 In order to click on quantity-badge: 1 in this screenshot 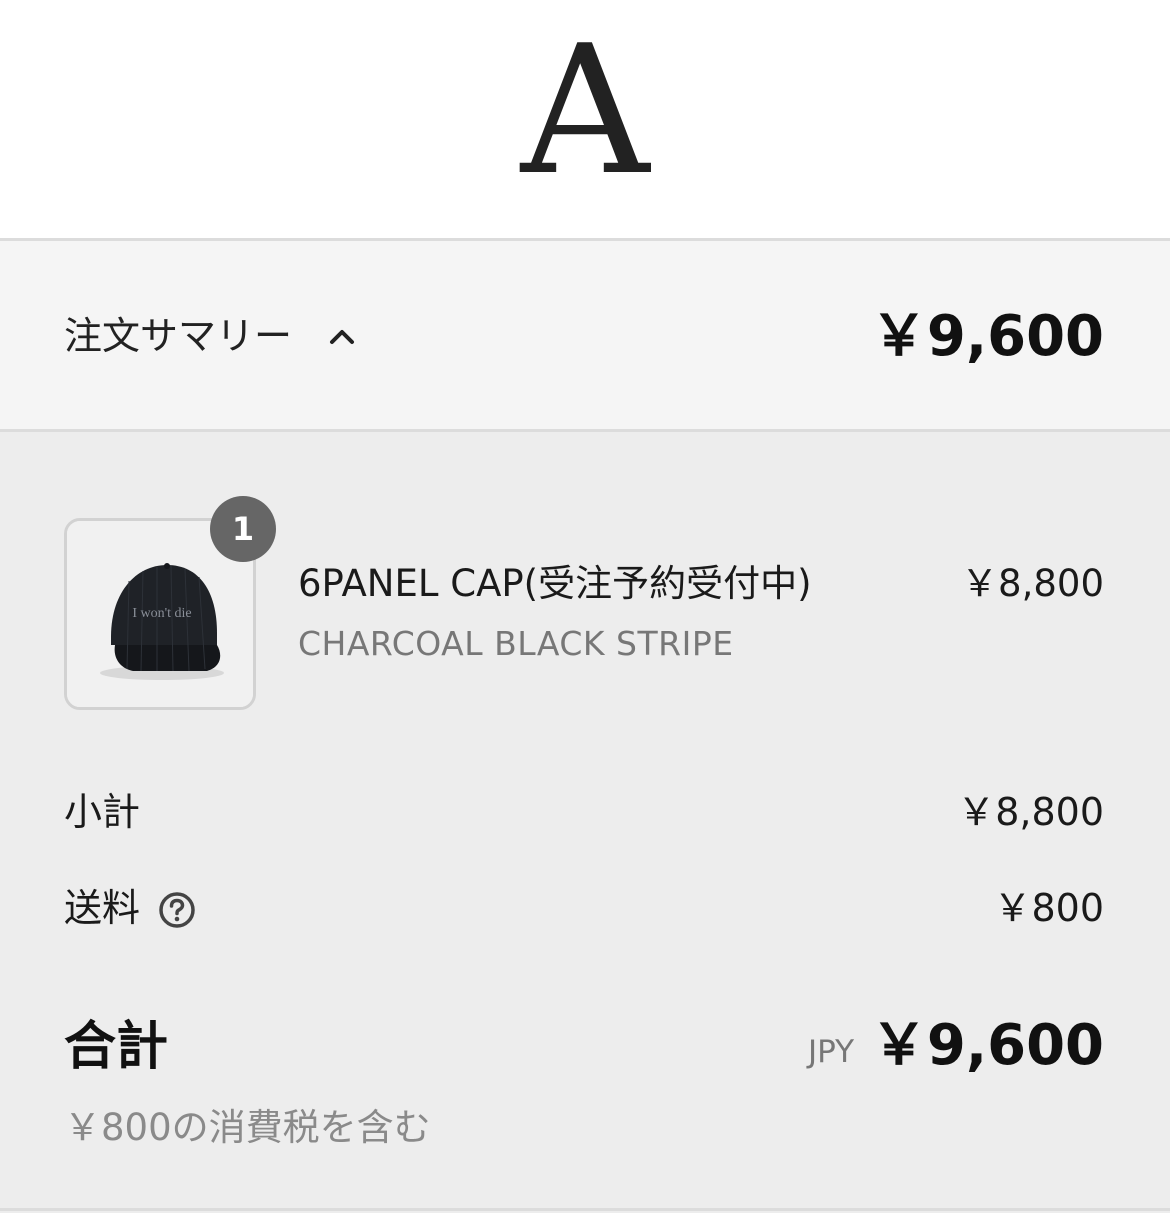, I will do `click(243, 529)`.